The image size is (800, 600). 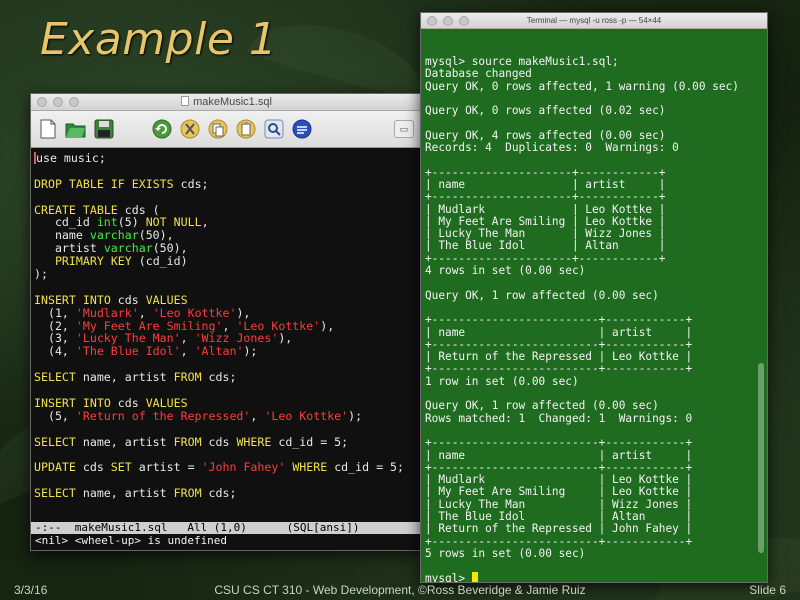 I want to click on save-icon, so click(x=104, y=129).